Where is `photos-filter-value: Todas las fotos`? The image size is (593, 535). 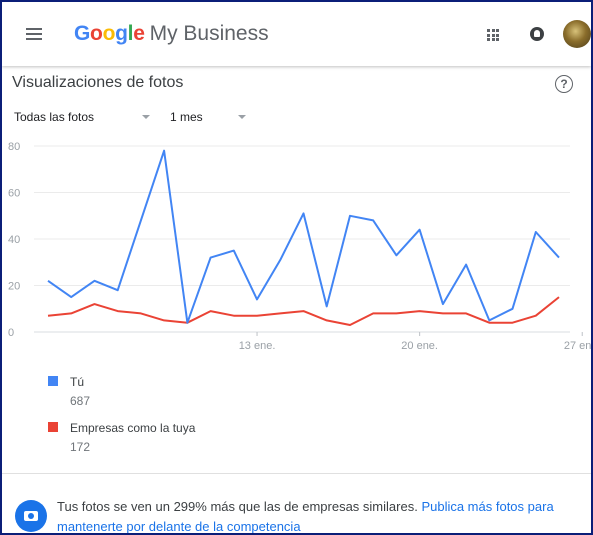
photos-filter-value: Todas las fotos is located at coordinates (54, 117).